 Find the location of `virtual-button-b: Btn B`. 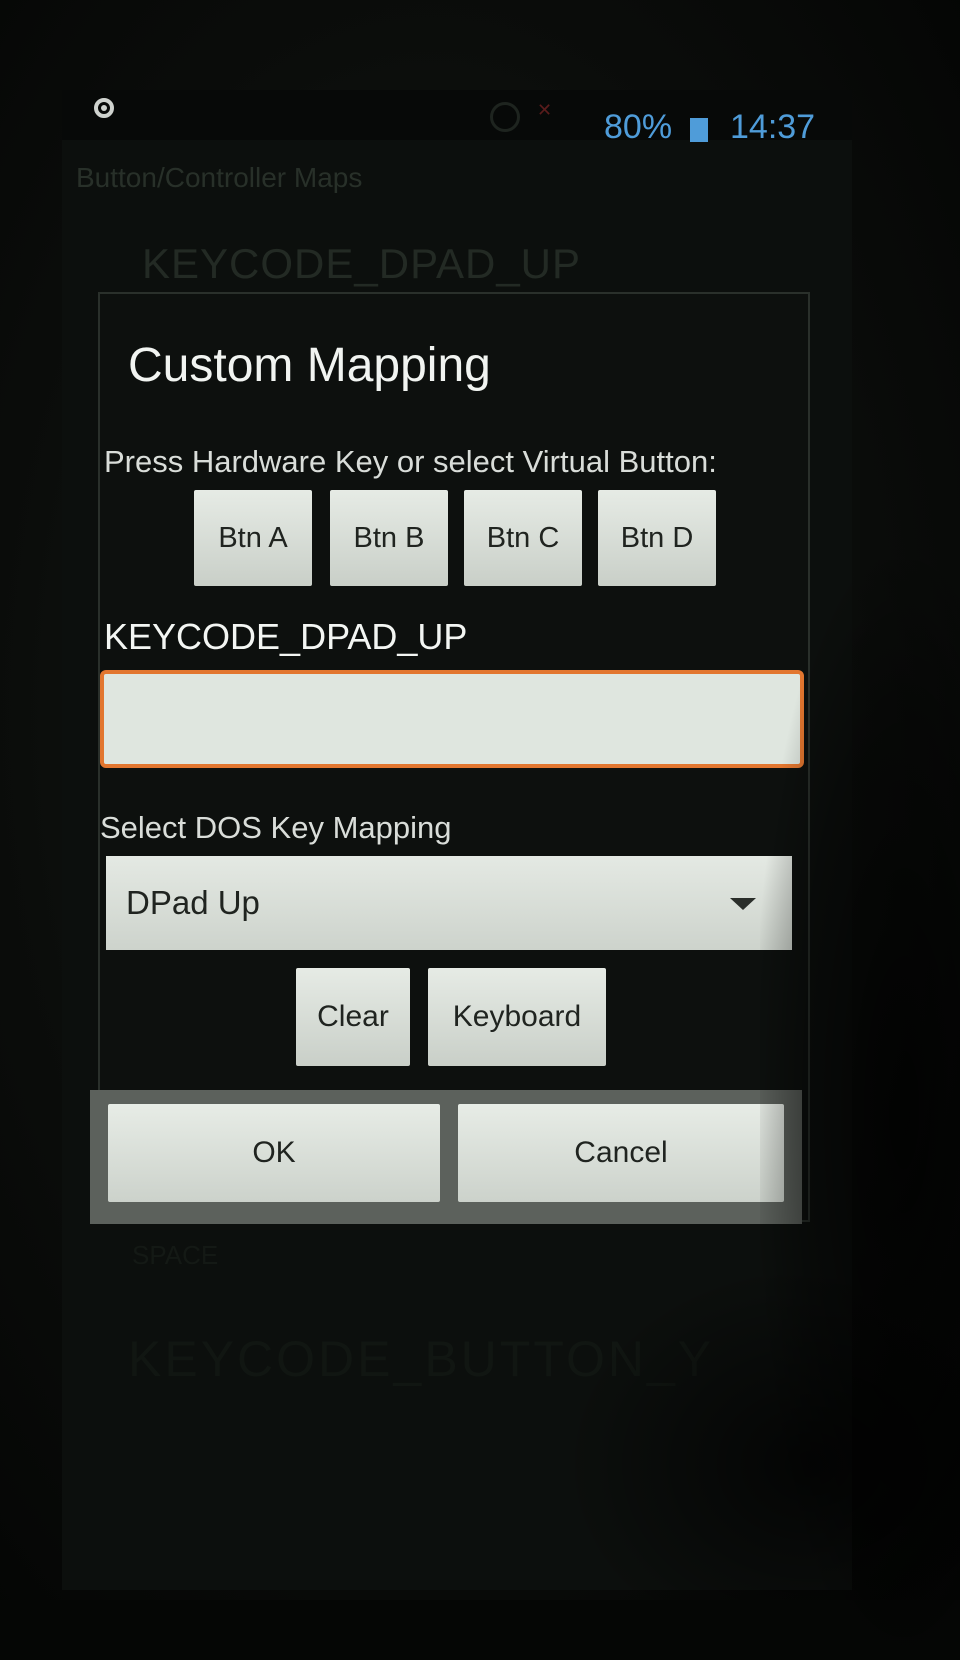

virtual-button-b: Btn B is located at coordinates (389, 538).